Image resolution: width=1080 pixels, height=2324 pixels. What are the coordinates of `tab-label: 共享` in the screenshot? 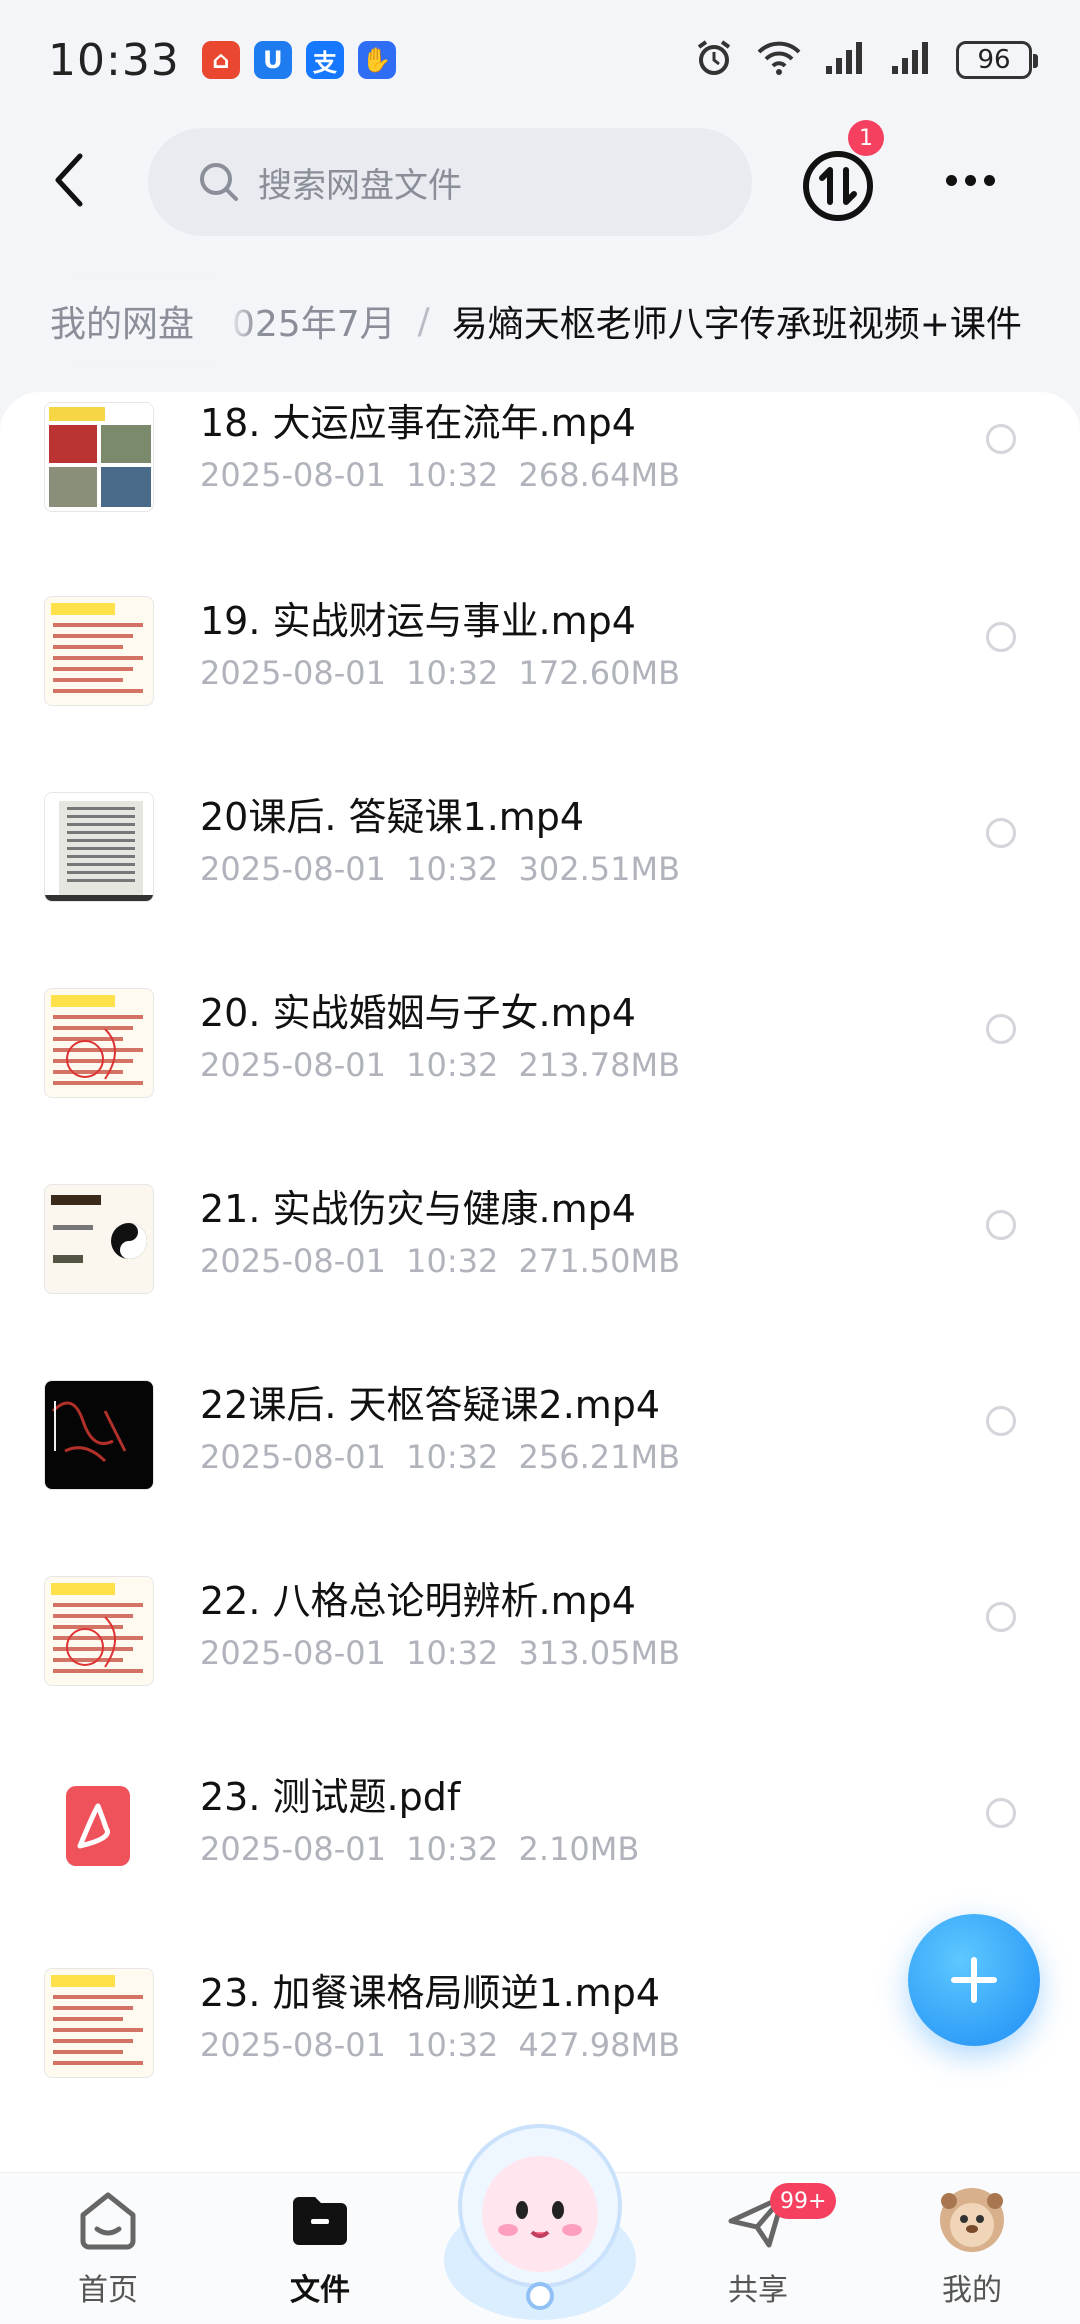 It's located at (758, 2290).